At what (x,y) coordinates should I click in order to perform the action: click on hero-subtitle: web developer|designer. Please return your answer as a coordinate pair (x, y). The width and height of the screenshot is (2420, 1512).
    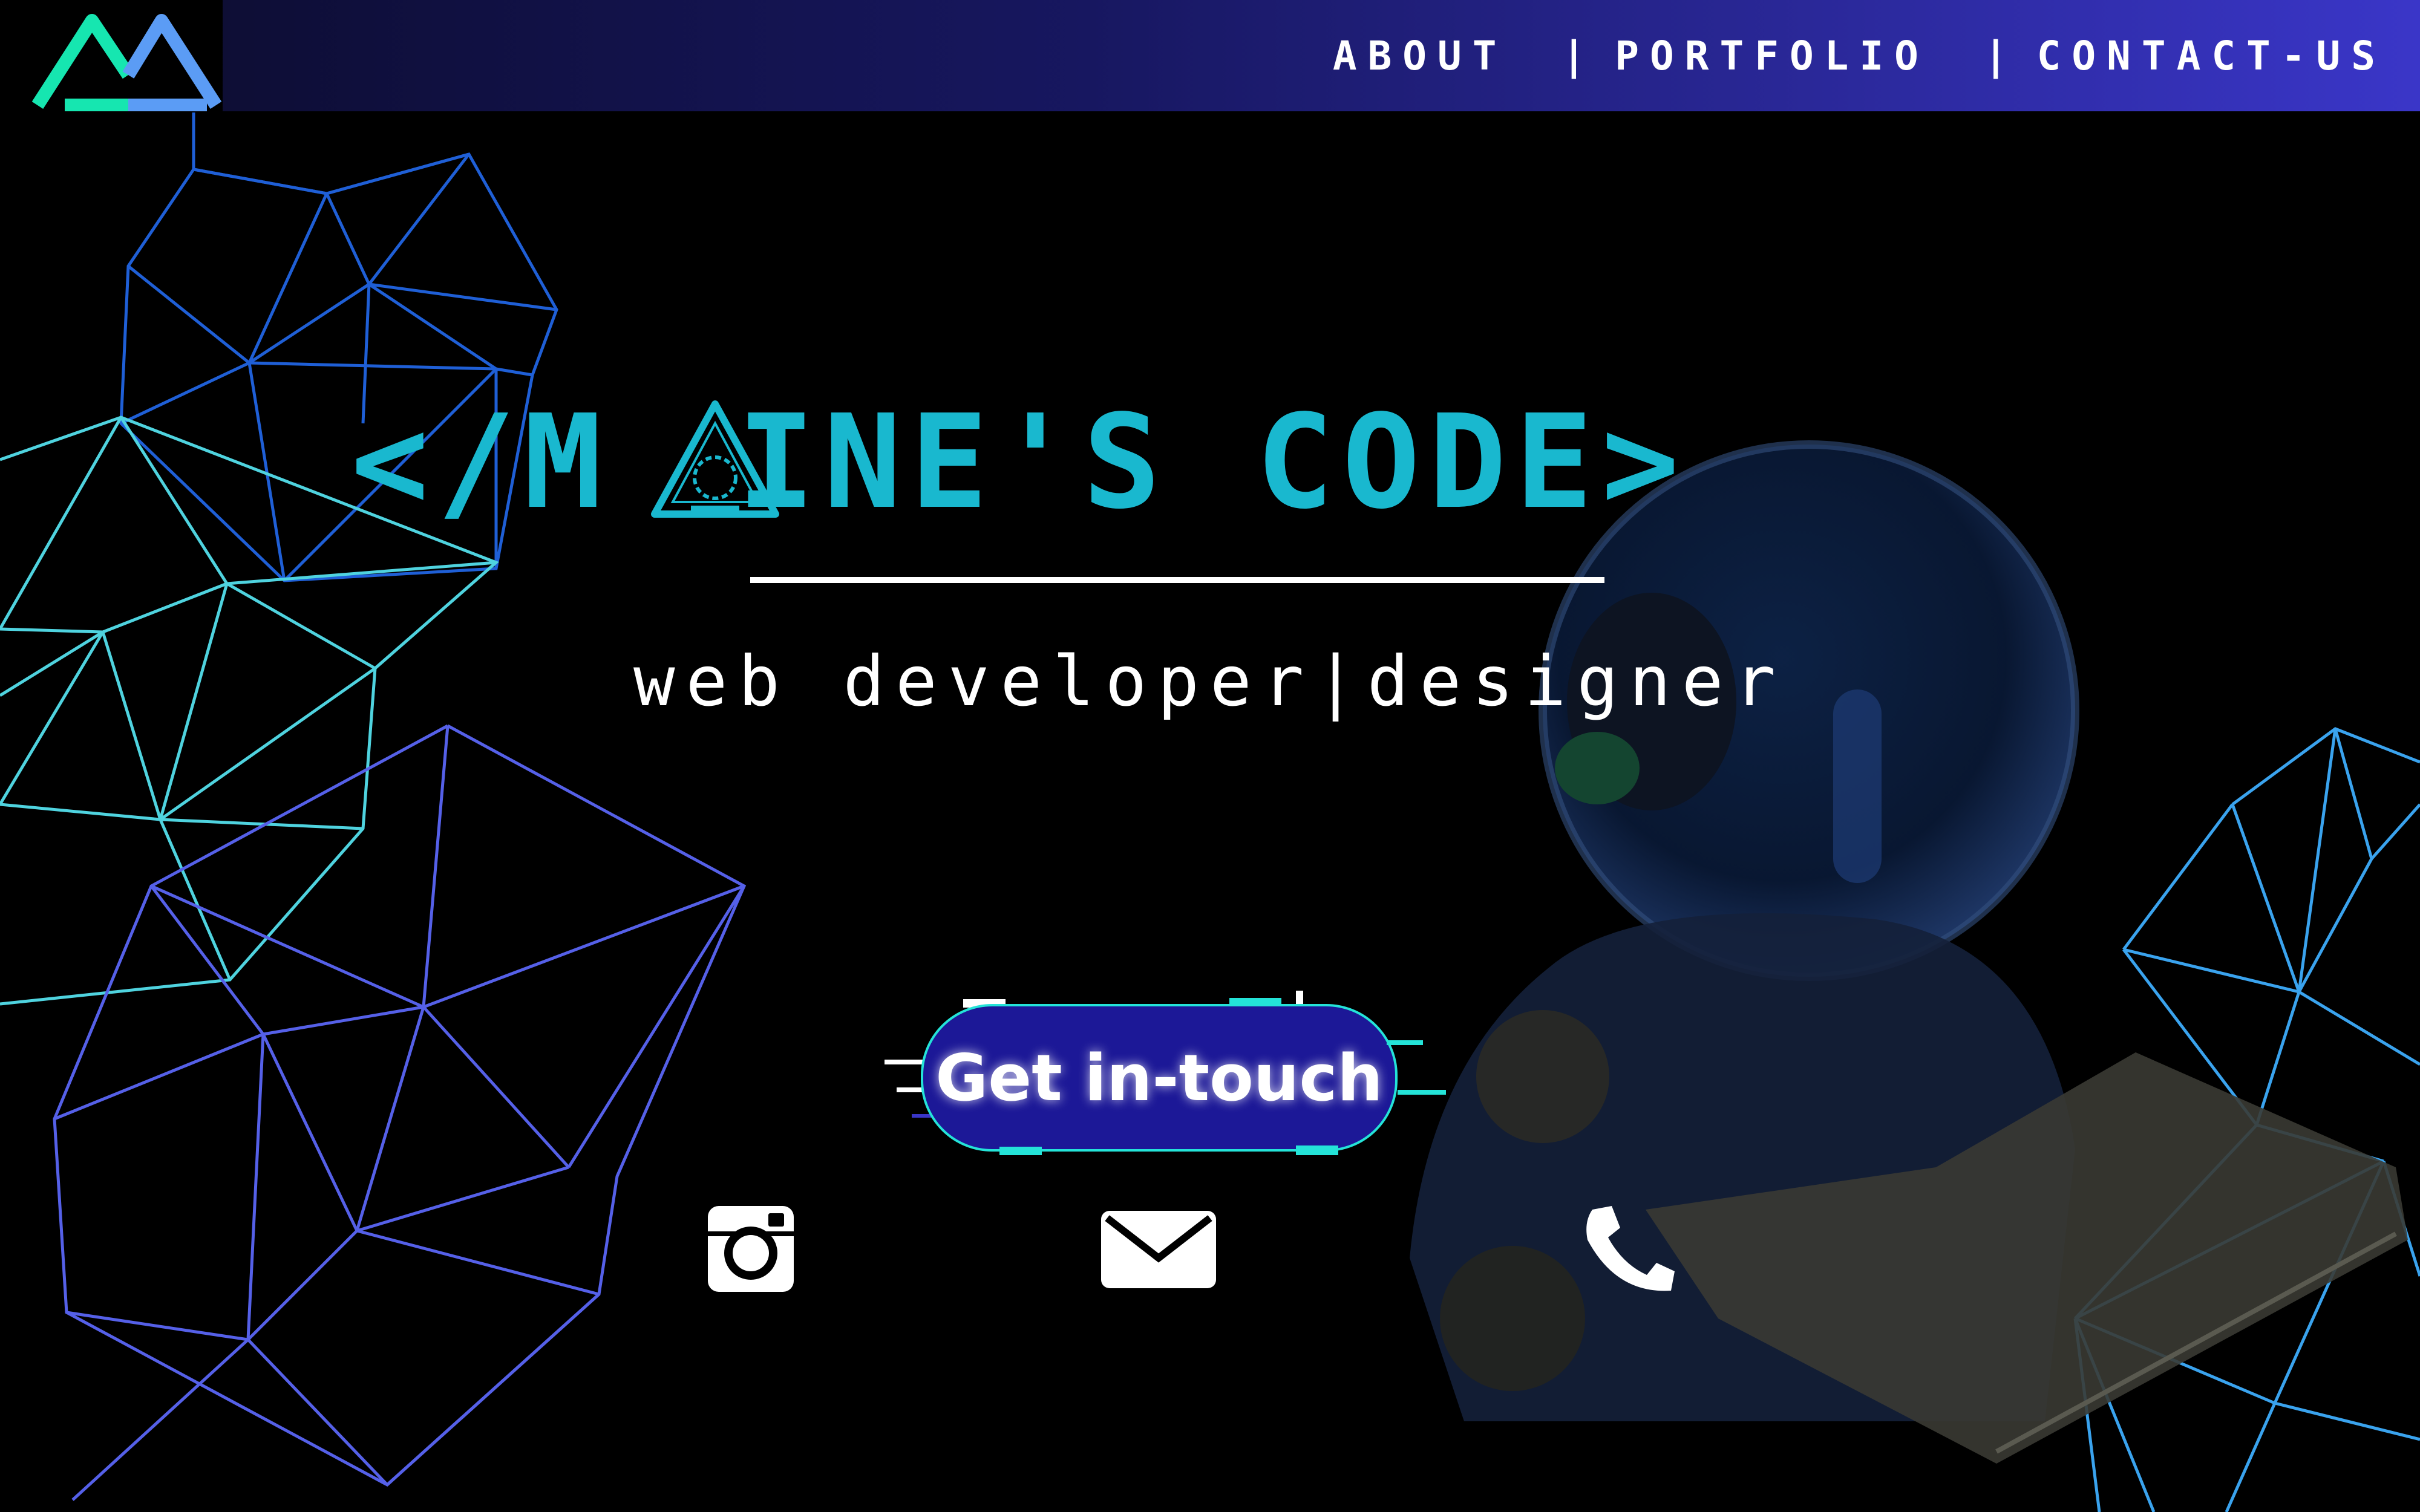
    Looking at the image, I should click on (1210, 682).